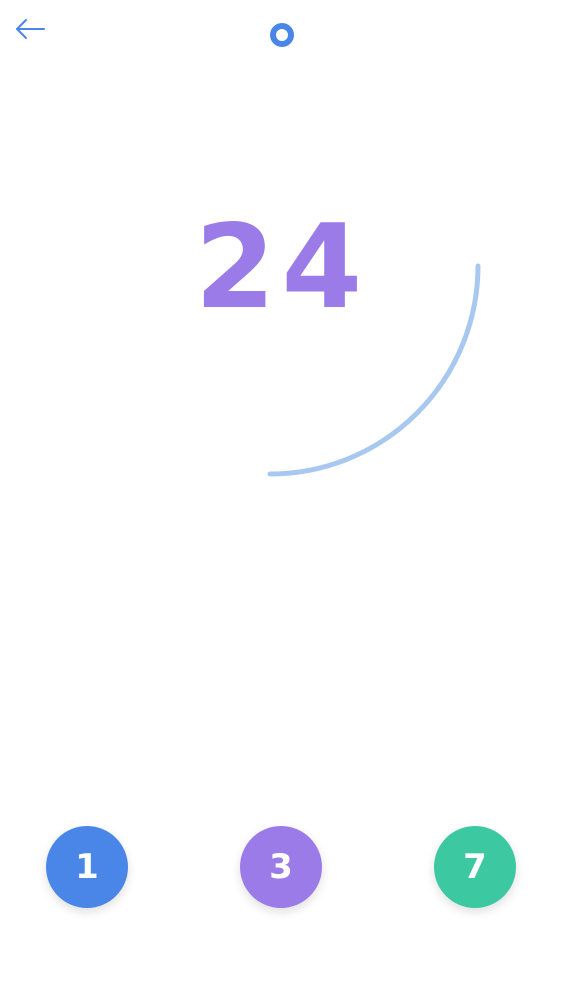  I want to click on number-button-3: 7, so click(475, 867).